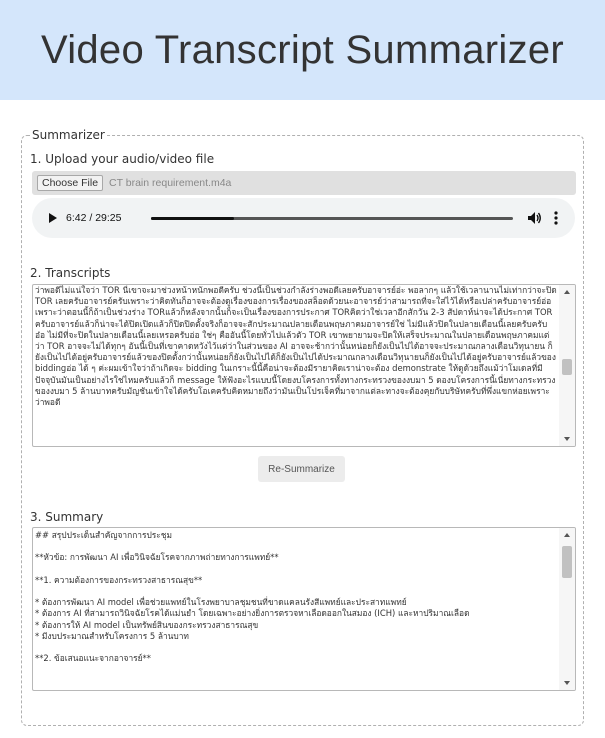 This screenshot has height=738, width=605. I want to click on resummarize-button: Re-Summarize, so click(301, 469).